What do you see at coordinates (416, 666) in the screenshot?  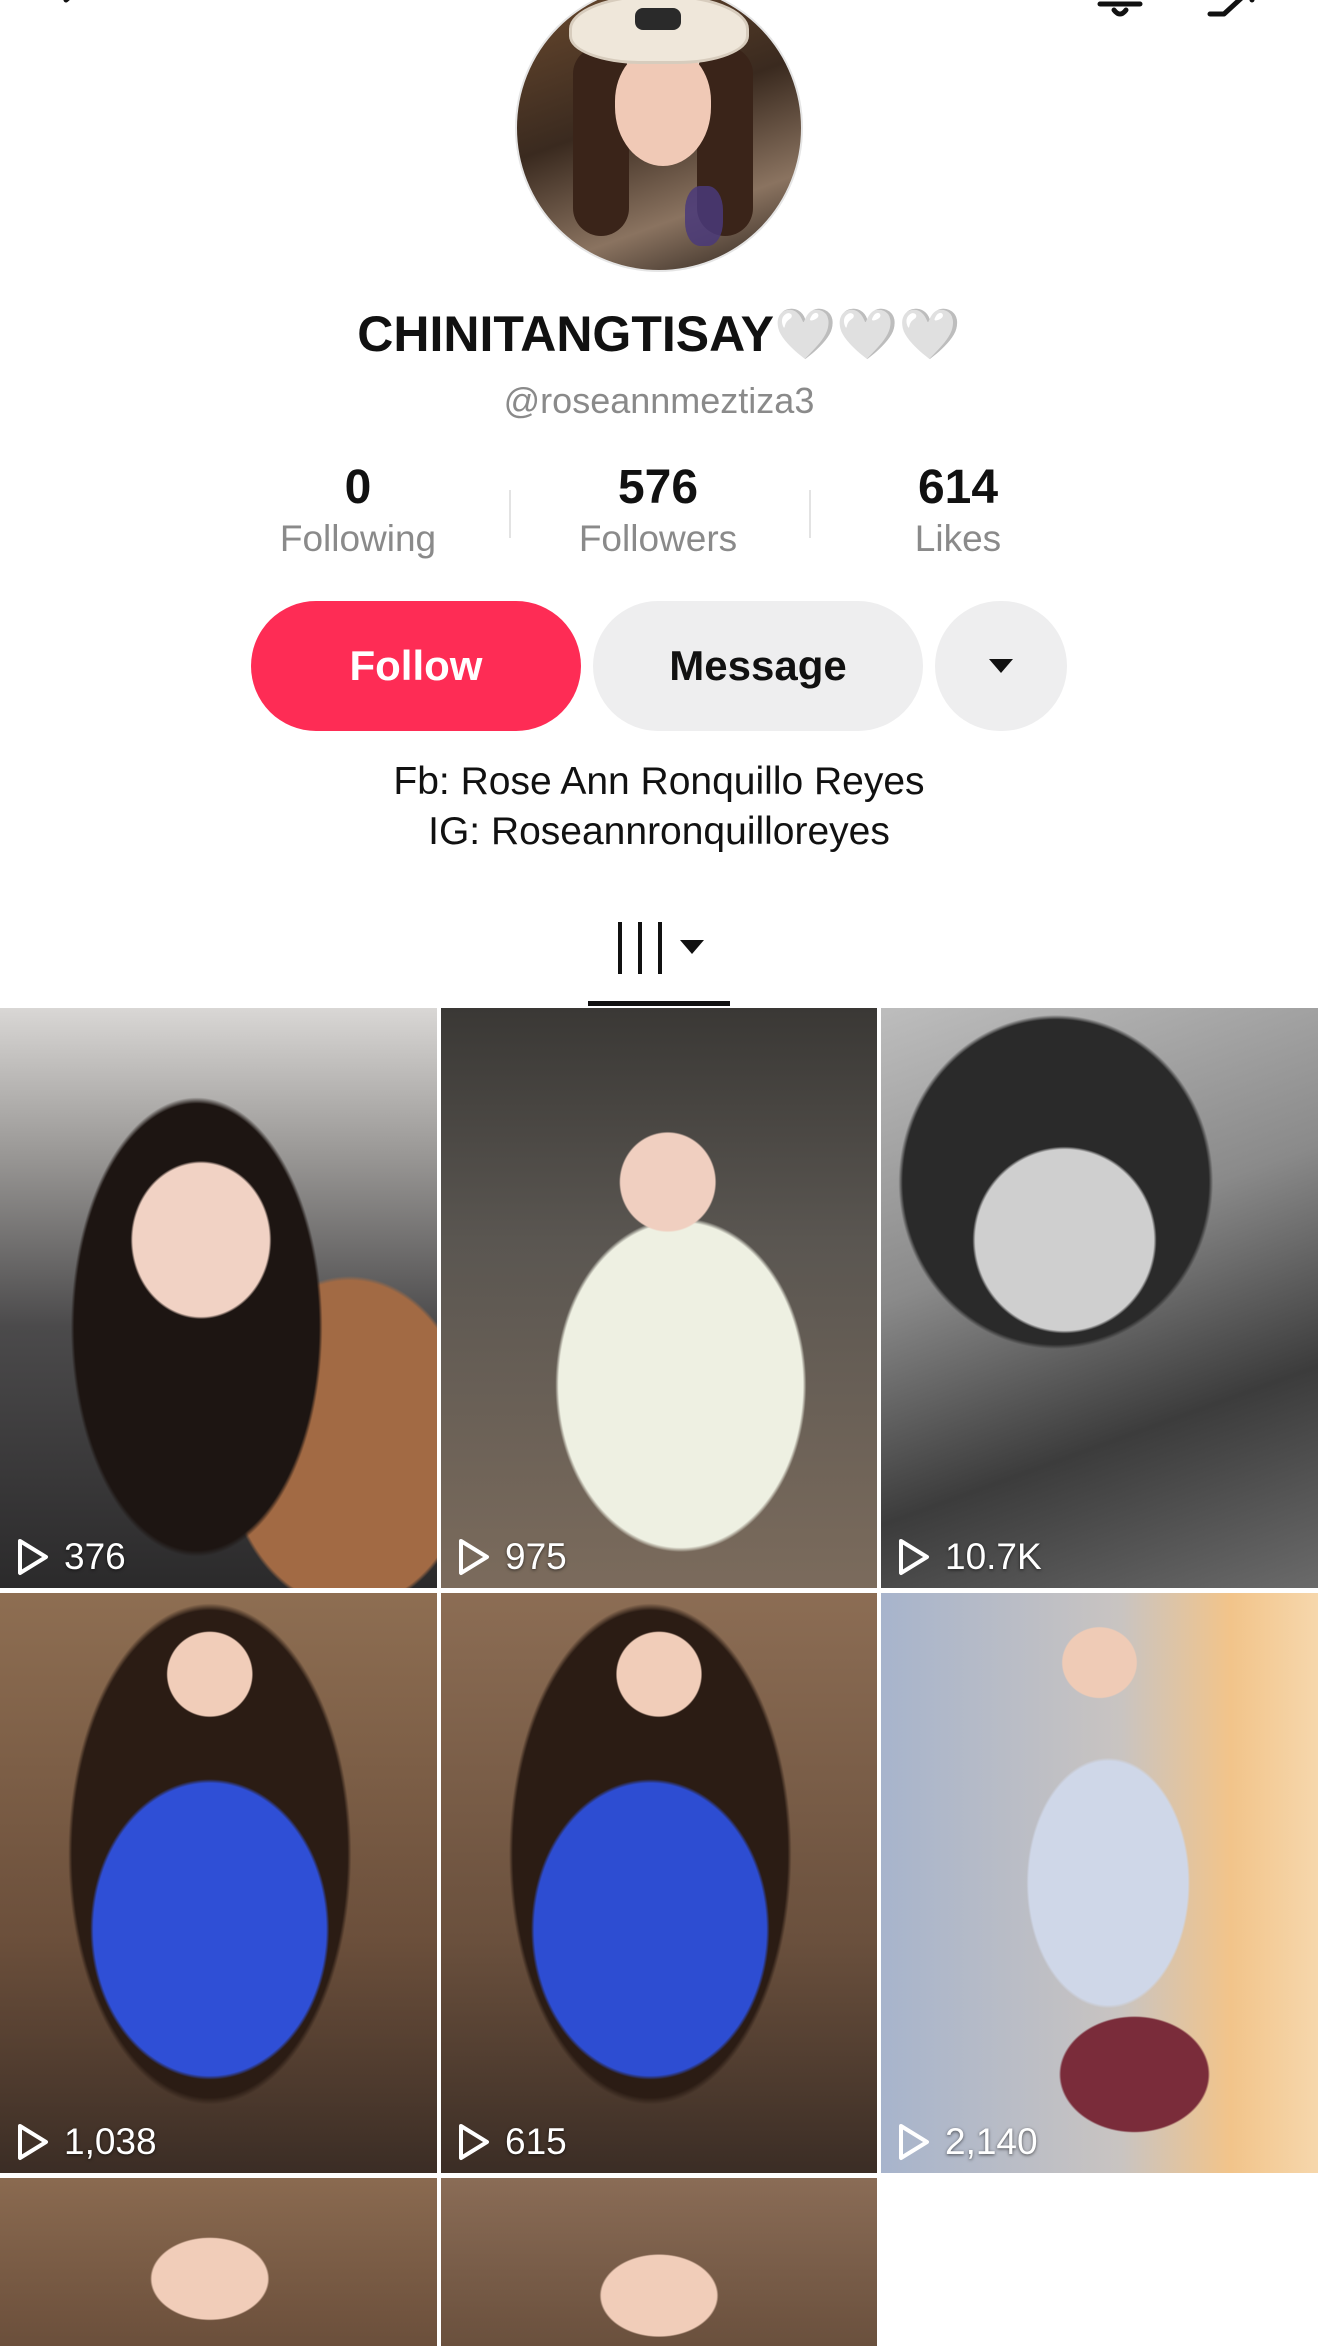 I see `follow-button: Follow` at bounding box center [416, 666].